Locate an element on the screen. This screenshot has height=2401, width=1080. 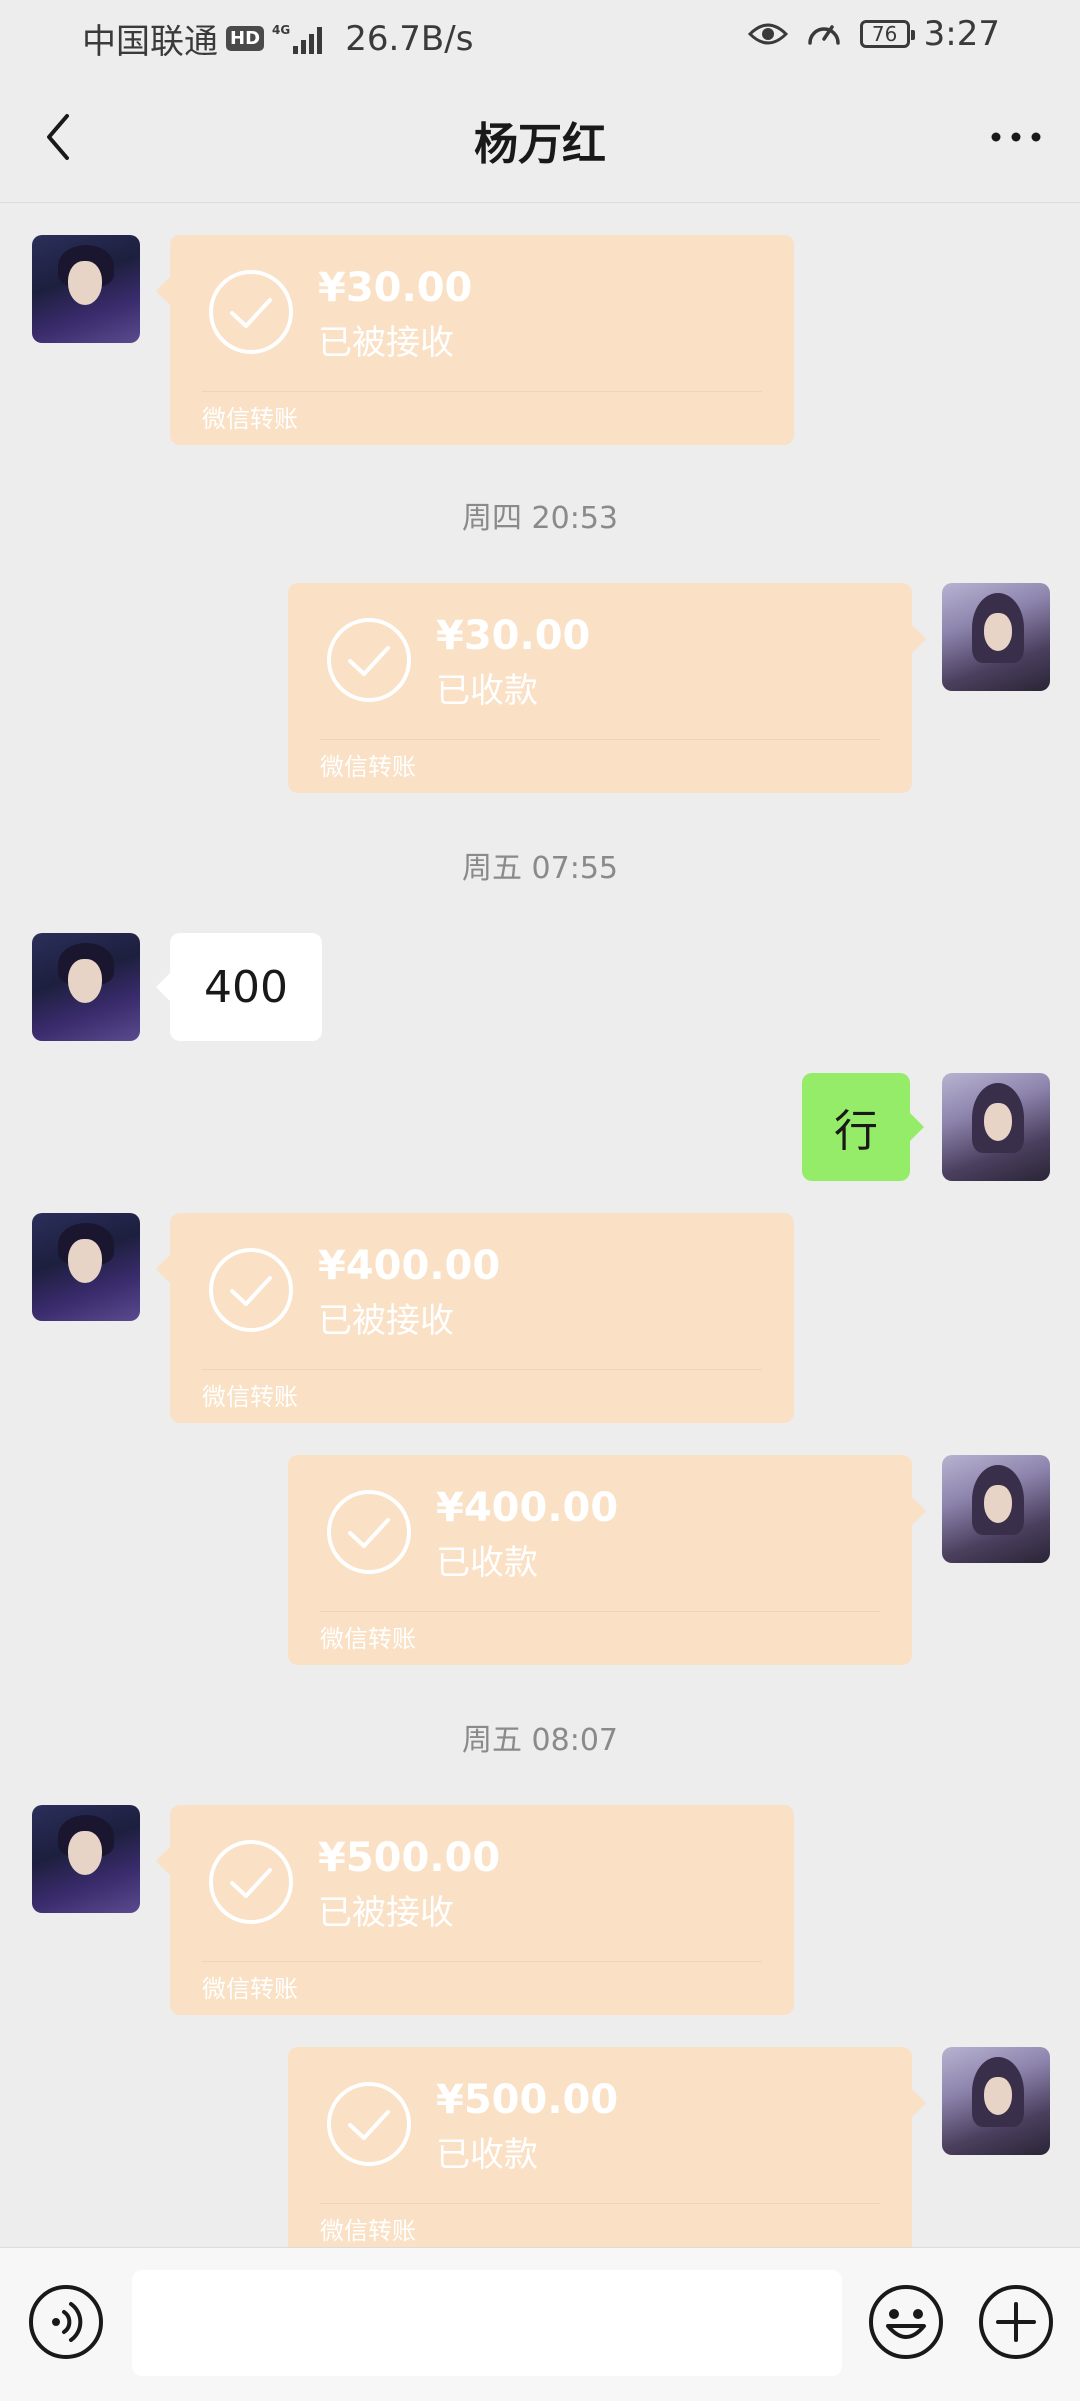
message-row: ¥30.00 已收款 微信转账 is located at coordinates (540, 689).